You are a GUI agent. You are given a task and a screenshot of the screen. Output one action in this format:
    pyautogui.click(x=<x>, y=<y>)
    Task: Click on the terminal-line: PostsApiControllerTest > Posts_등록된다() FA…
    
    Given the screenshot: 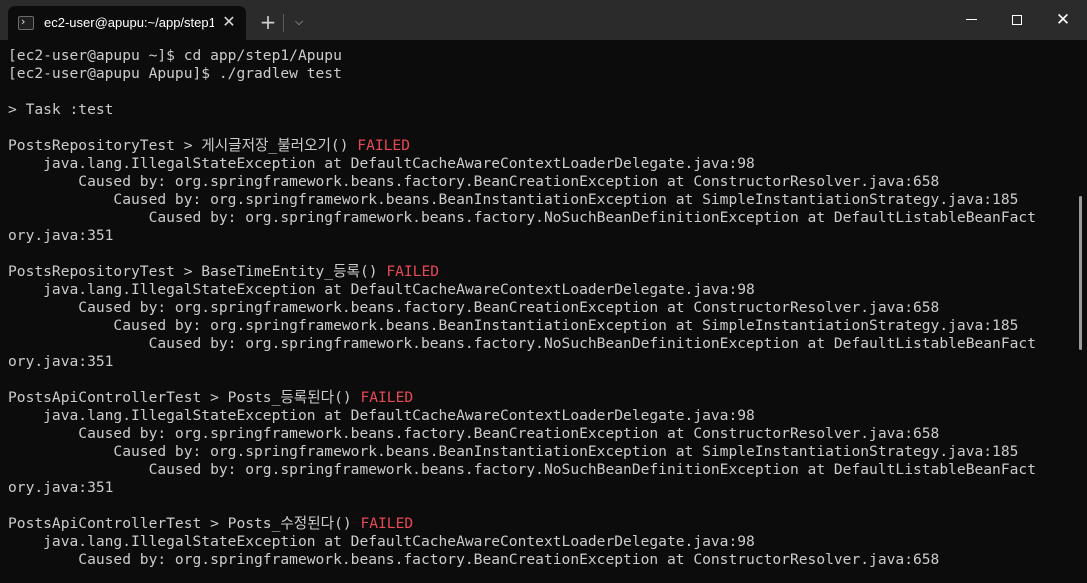 What is the action you would take?
    pyautogui.click(x=539, y=398)
    